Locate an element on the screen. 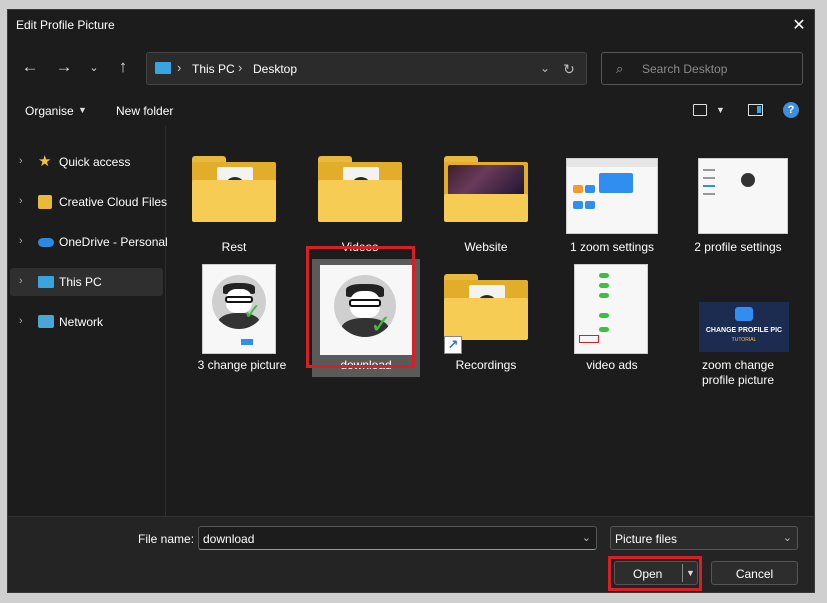 The height and width of the screenshot is (603, 827). address-bar: › This PC › Desktop ⌄ ↻ is located at coordinates (366, 68).